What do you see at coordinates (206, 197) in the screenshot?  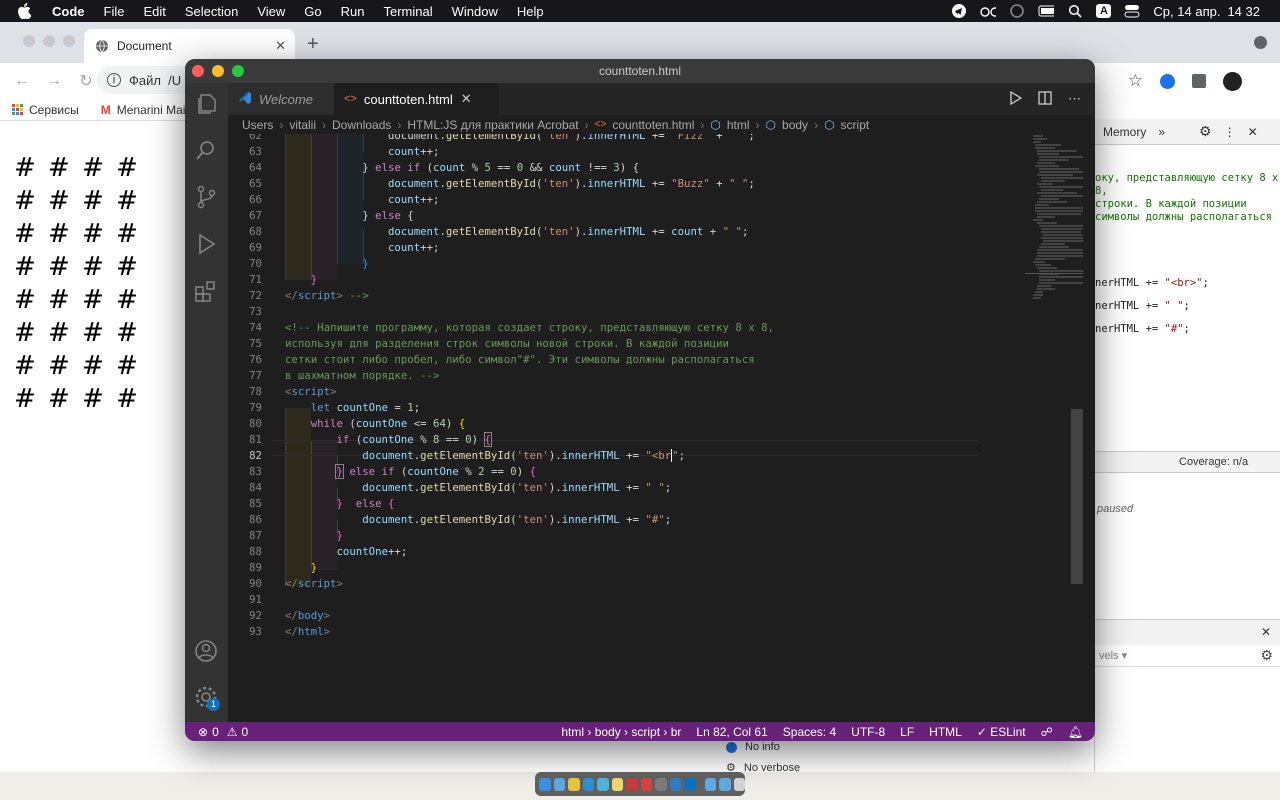 I see `source-control-icon` at bounding box center [206, 197].